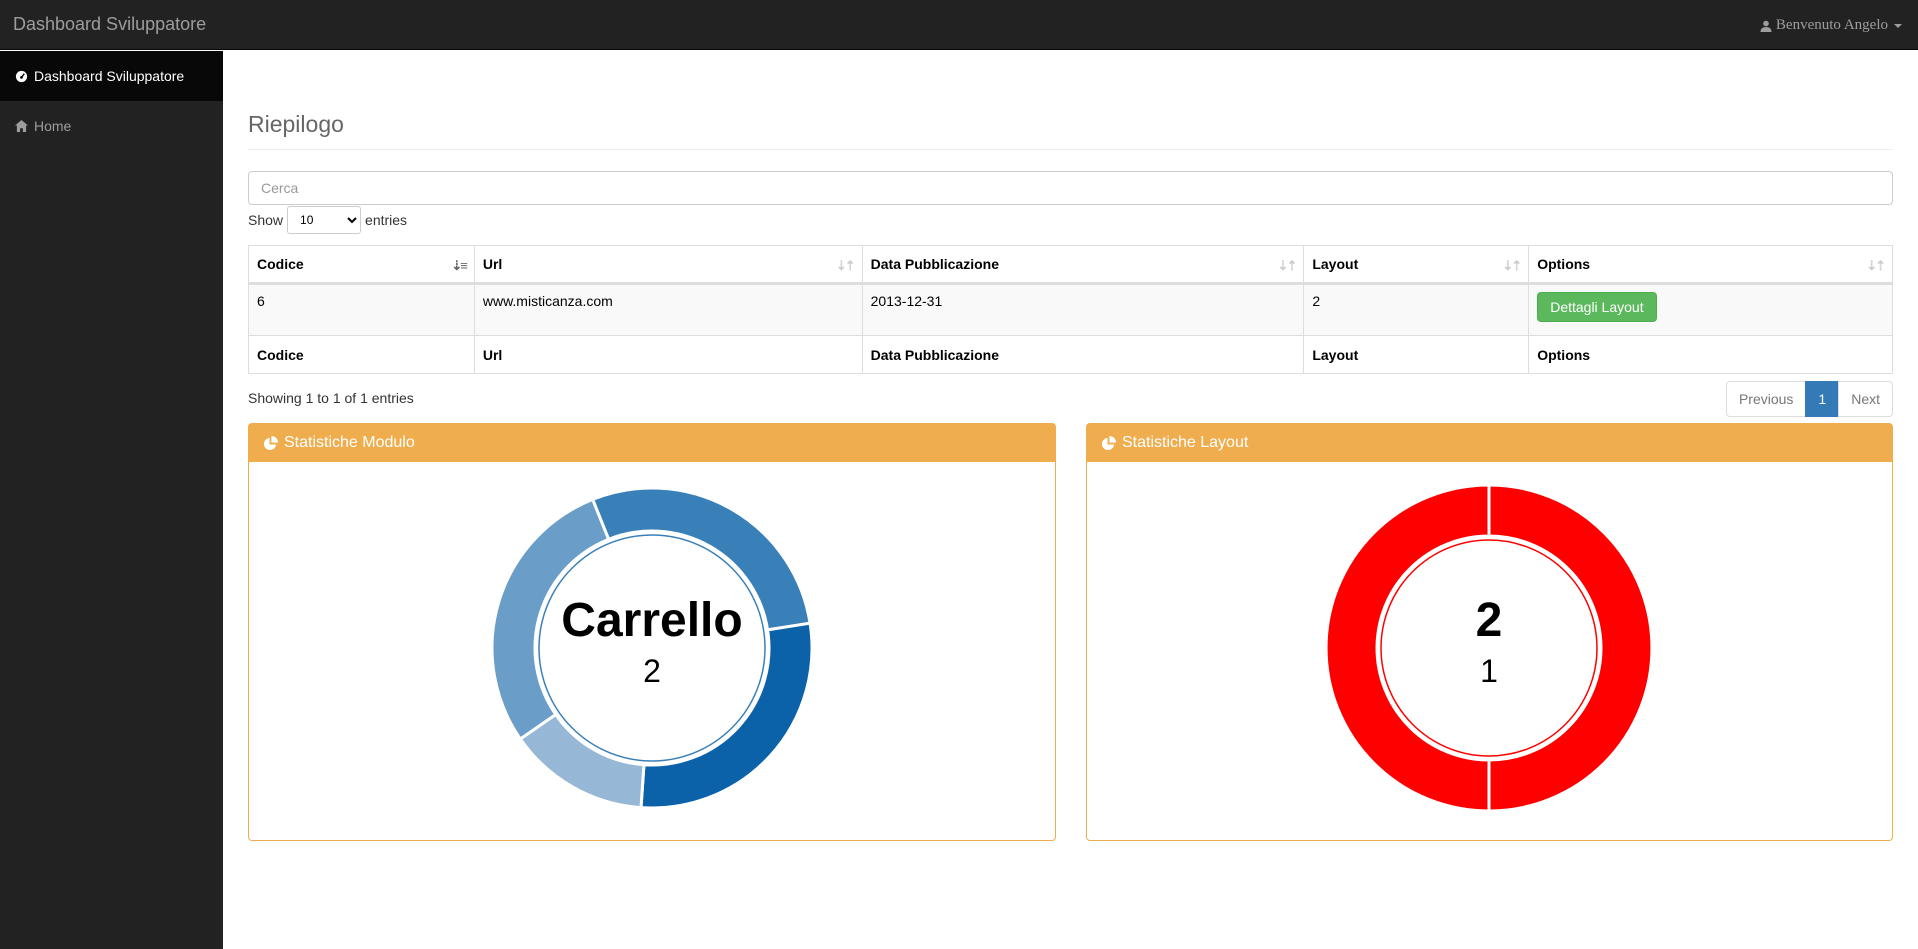 This screenshot has width=1918, height=949. I want to click on panel-title: Statistiche Layout, so click(1185, 442).